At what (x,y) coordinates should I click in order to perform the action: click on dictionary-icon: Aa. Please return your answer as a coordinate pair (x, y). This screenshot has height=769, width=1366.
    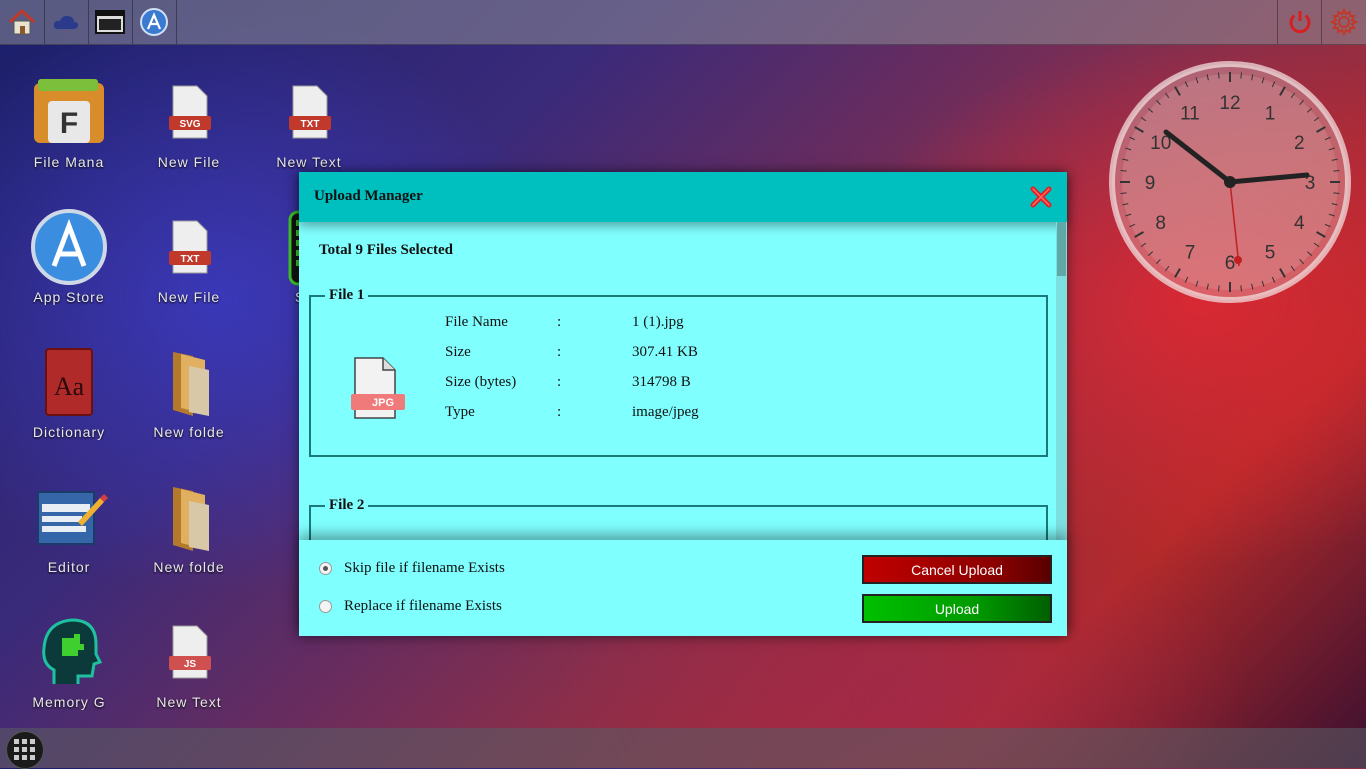
    Looking at the image, I should click on (69, 382).